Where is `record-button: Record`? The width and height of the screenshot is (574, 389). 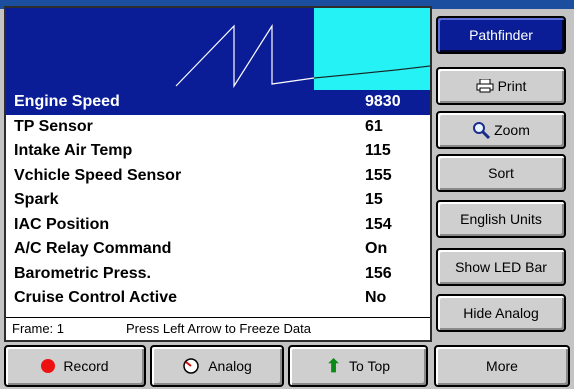
record-button: Record is located at coordinates (75, 366).